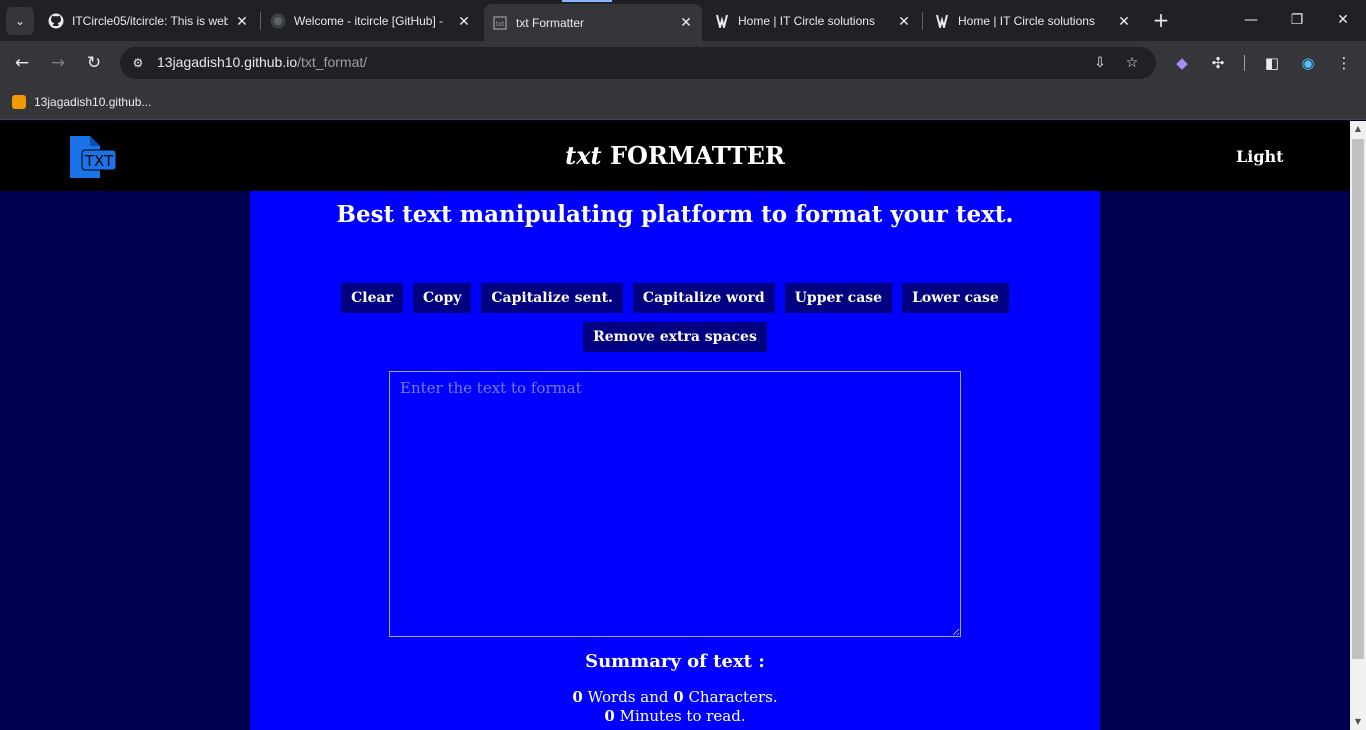 Image resolution: width=1366 pixels, height=730 pixels. I want to click on url-text: 13jagadish10.github.io/txt_format/, so click(262, 62).